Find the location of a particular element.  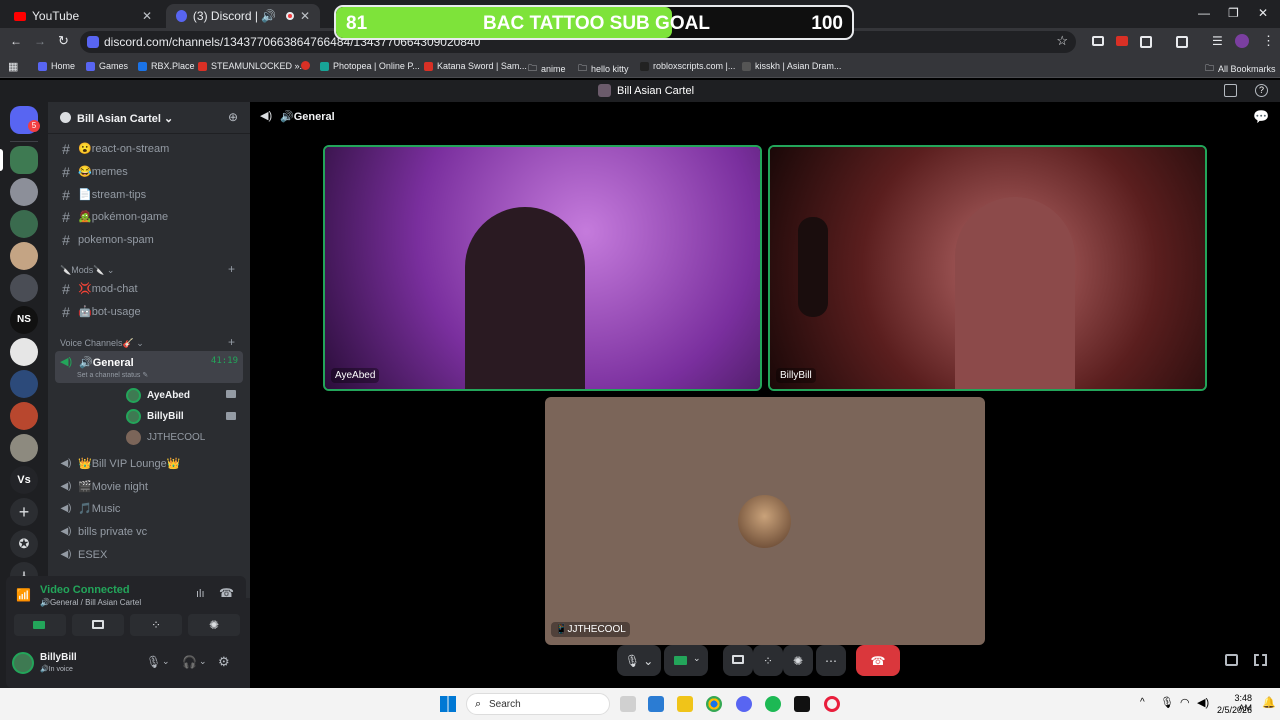

user-avatar is located at coordinates (23, 663).